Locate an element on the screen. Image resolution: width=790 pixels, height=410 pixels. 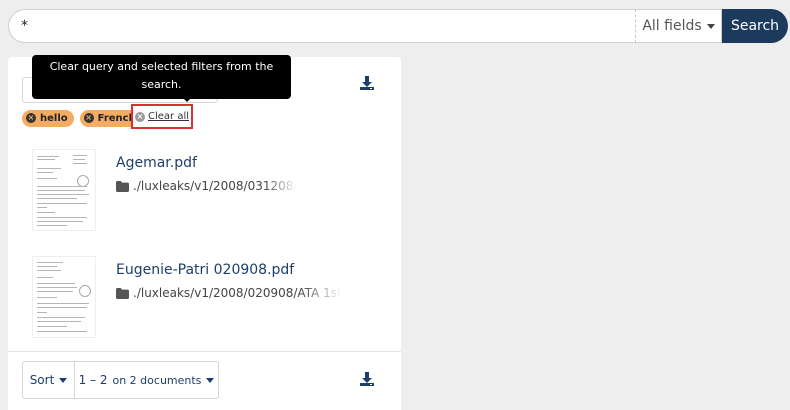
filter-chip-hello: × hello is located at coordinates (48, 118).